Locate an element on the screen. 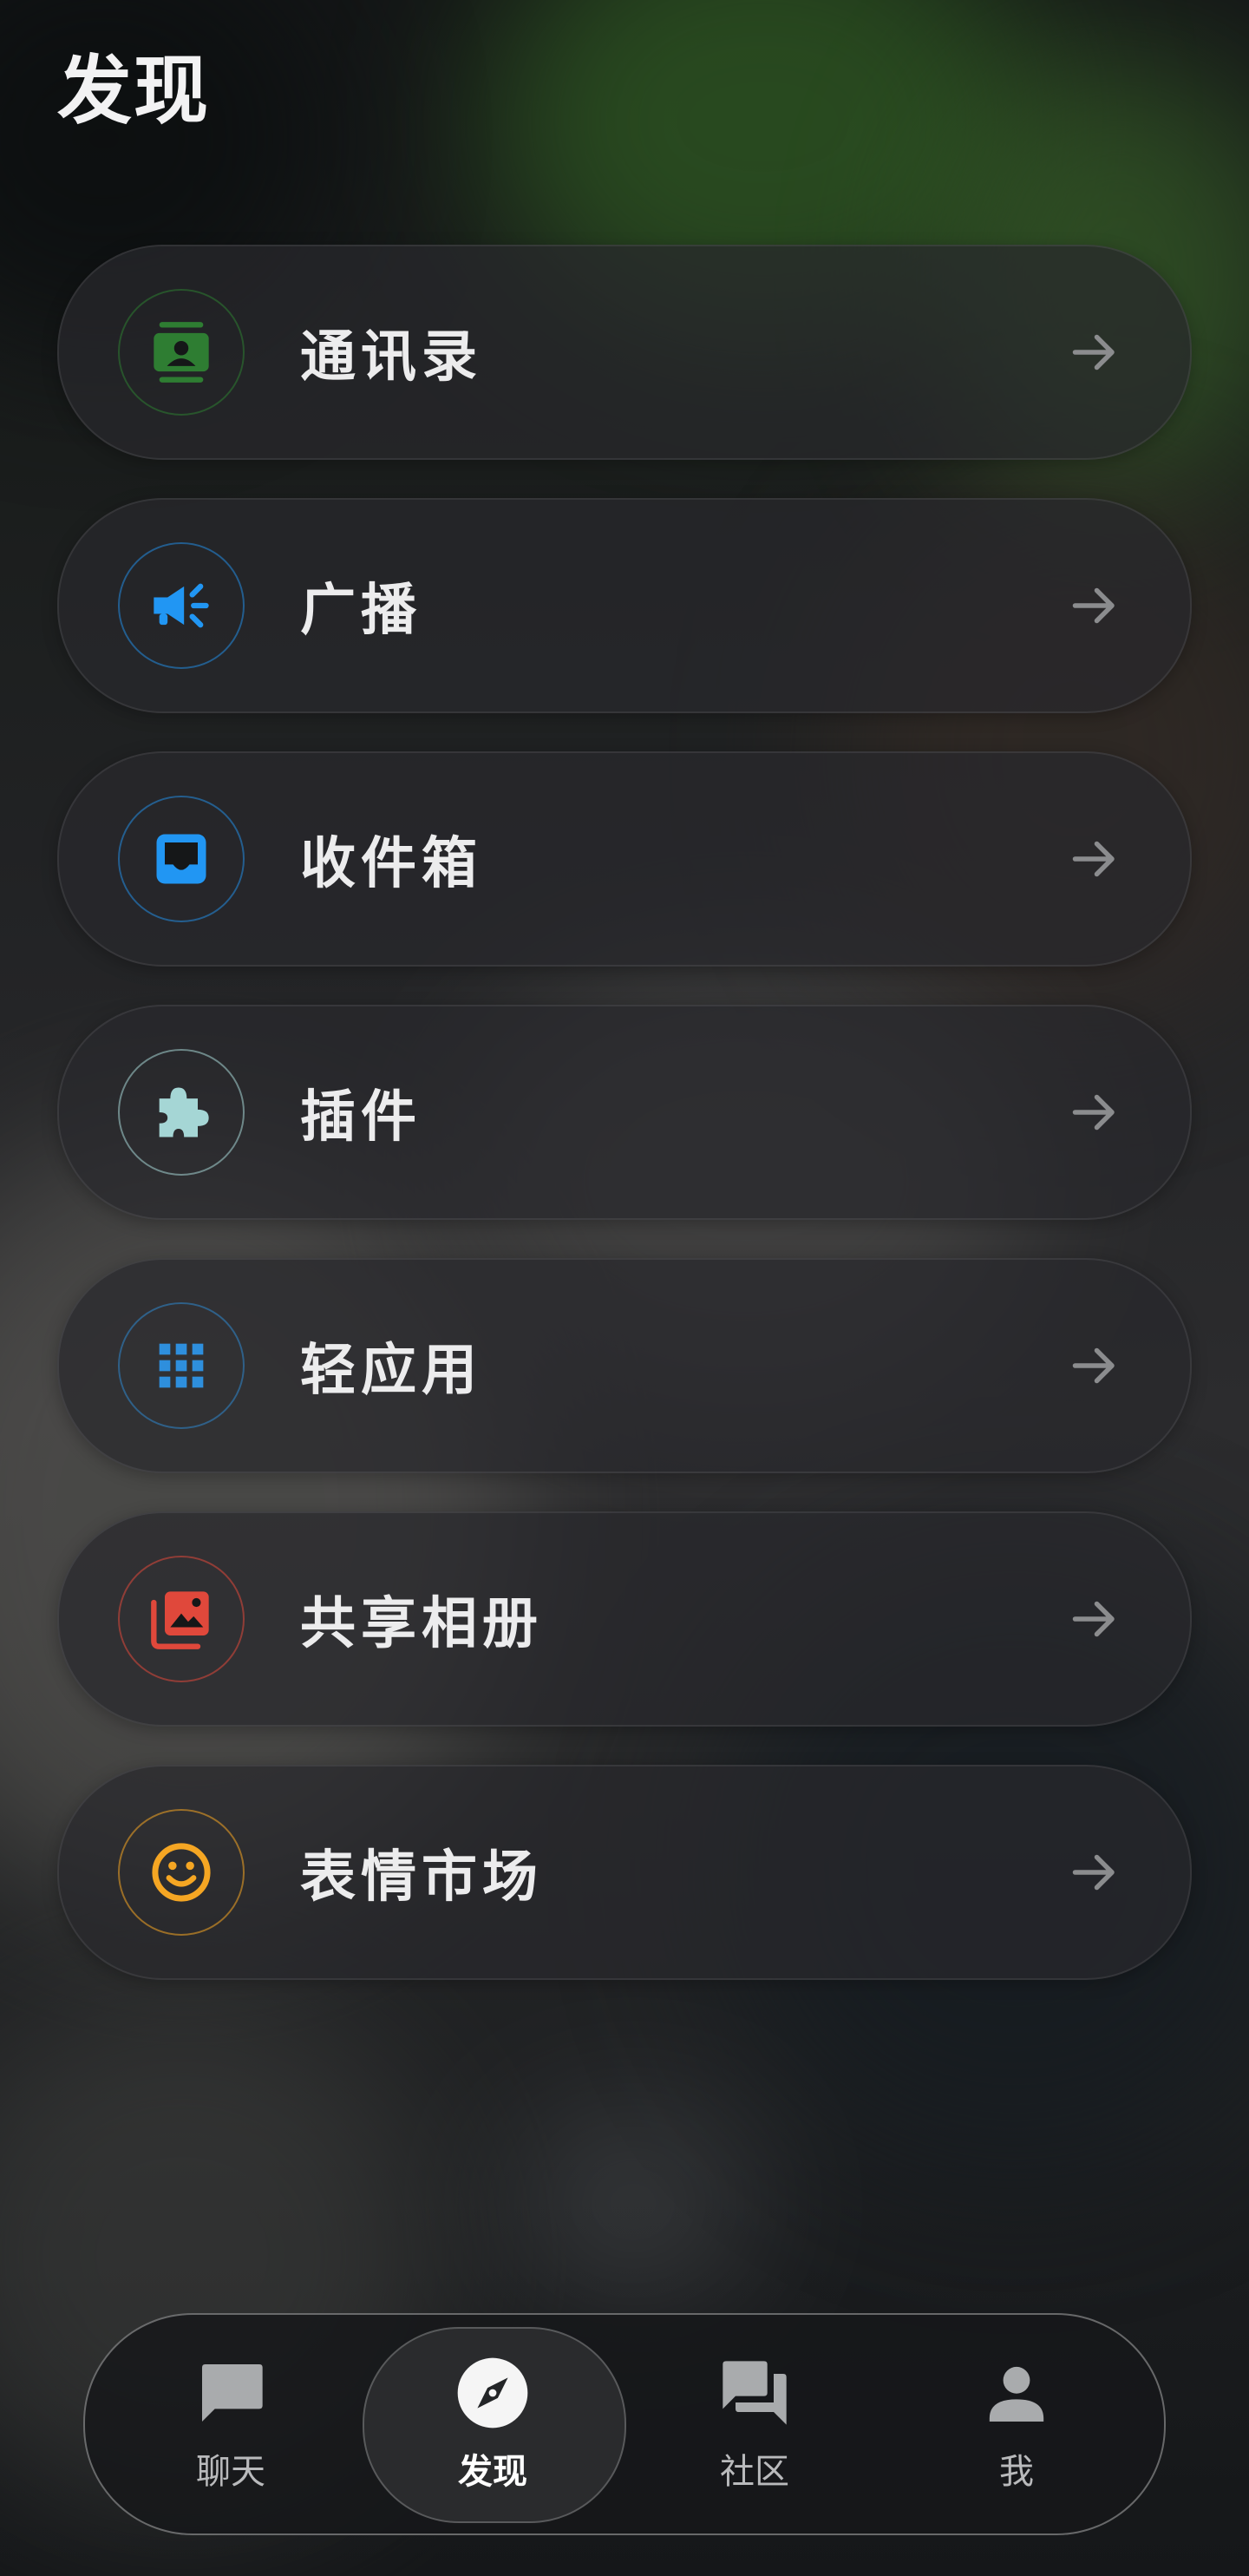 This screenshot has width=1249, height=2576. bottom-tab-bar: 聊天 发现 社区 我 is located at coordinates (624, 2424).